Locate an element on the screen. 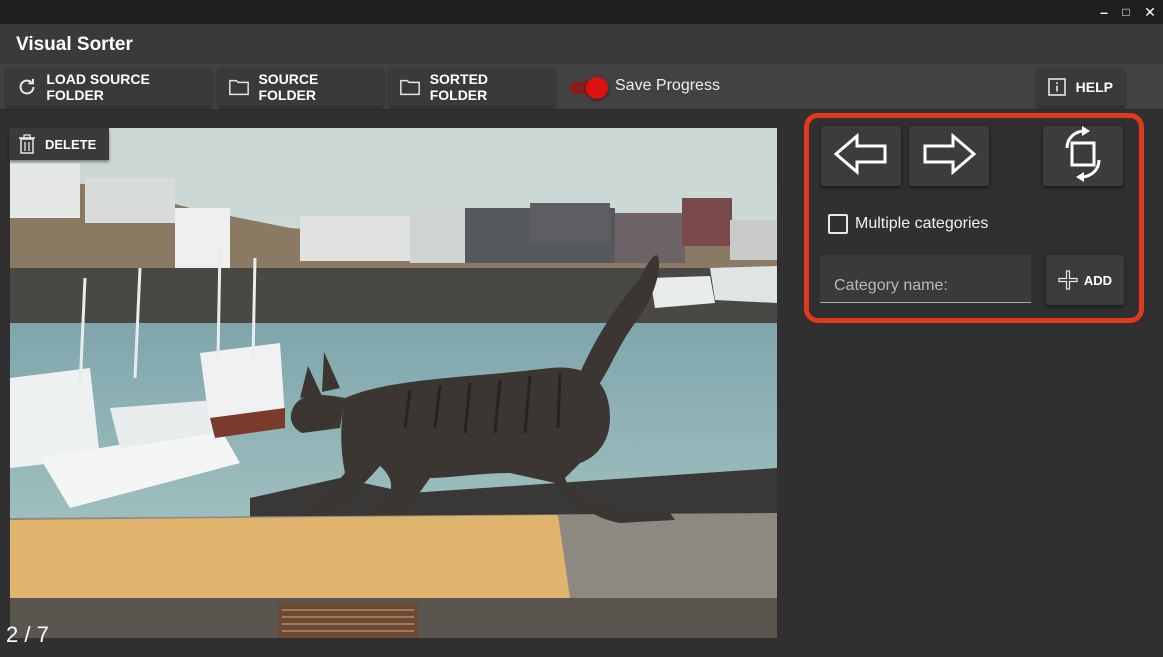 This screenshot has height=657, width=1163. delete-button: DELETE is located at coordinates (59, 144).